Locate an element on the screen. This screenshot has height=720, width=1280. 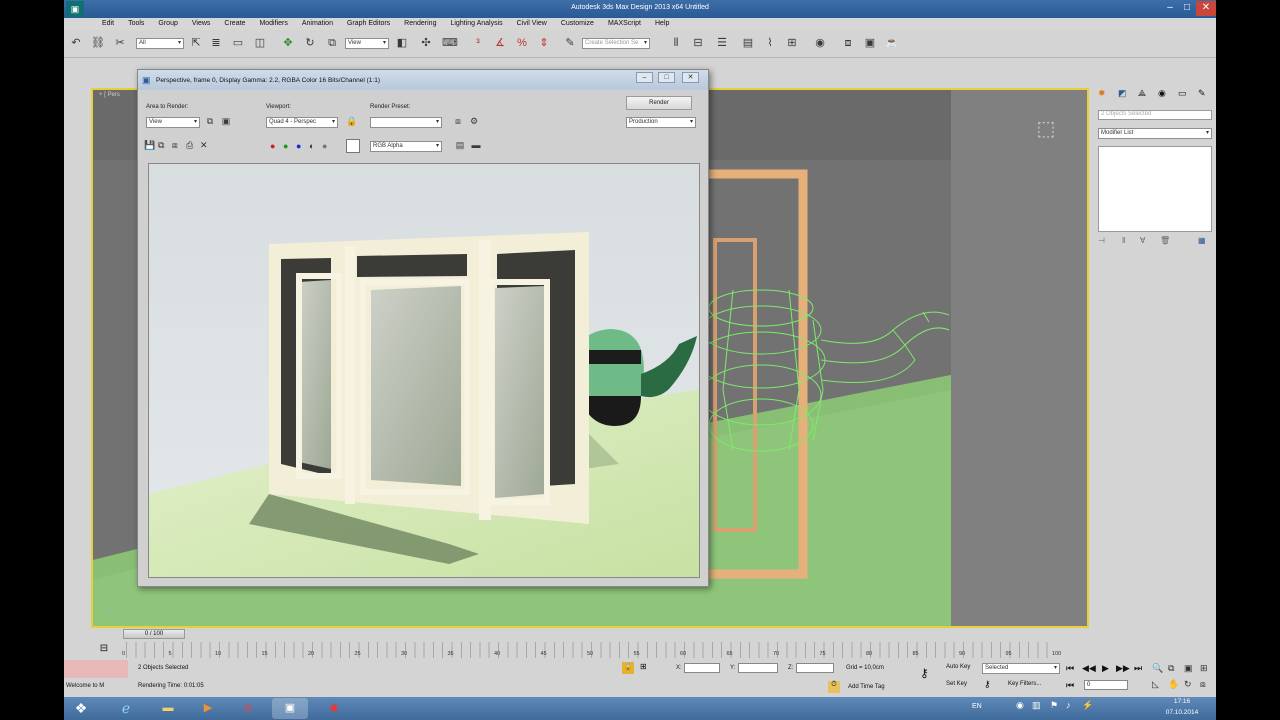
goto-start-icon: ⏮ is located at coordinates (1070, 668).